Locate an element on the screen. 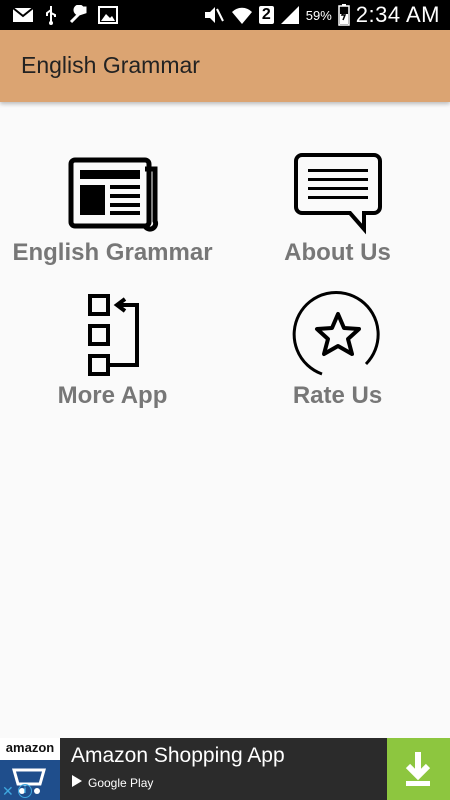 The width and height of the screenshot is (450, 800). tile-english-grammar: English Grammar is located at coordinates (112, 220).